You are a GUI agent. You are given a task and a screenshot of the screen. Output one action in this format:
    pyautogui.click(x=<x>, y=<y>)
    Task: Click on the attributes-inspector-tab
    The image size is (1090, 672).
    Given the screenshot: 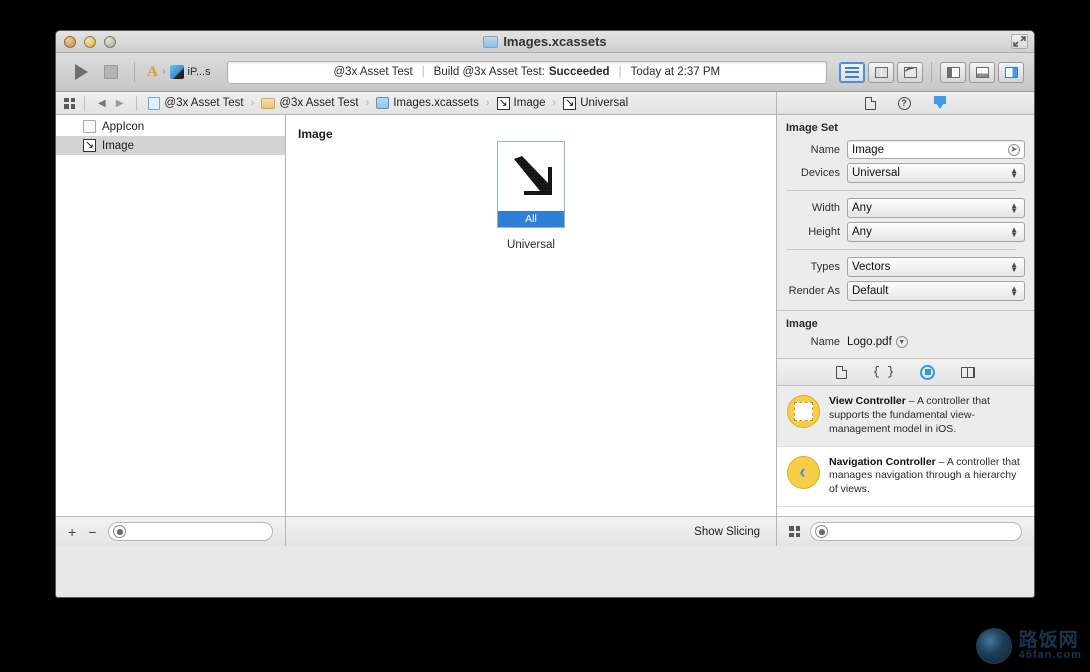 What is the action you would take?
    pyautogui.click(x=940, y=103)
    